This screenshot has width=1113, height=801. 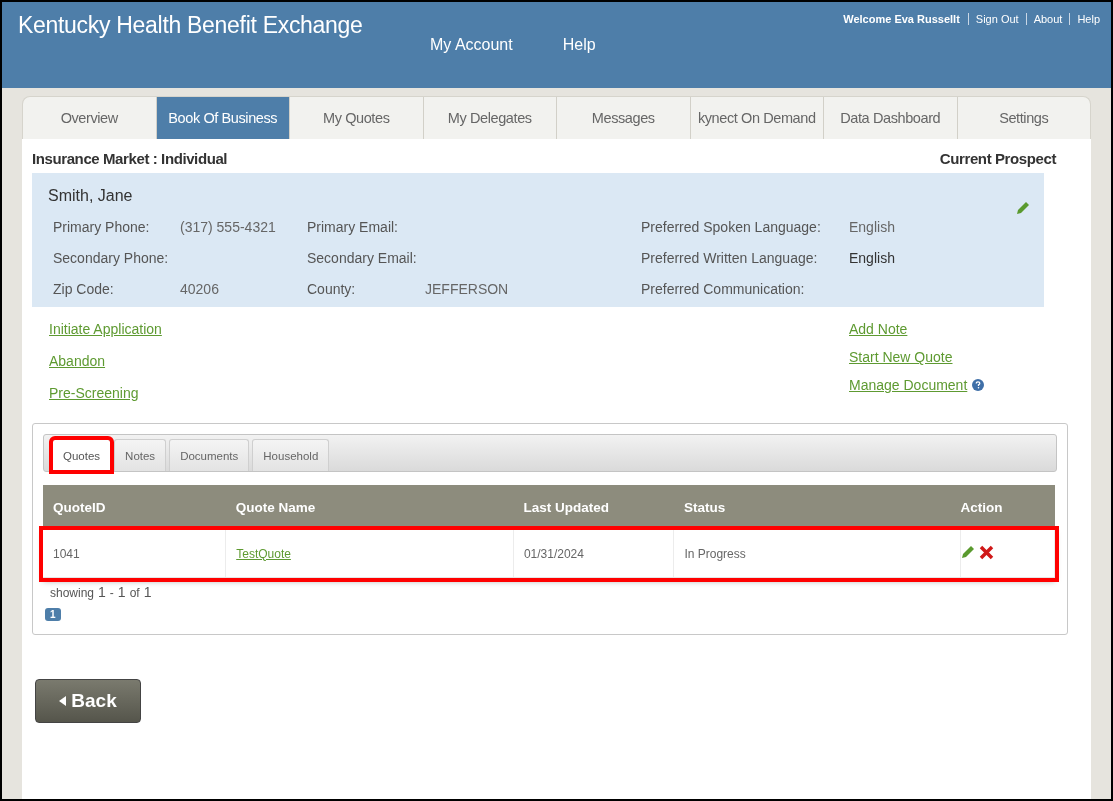 What do you see at coordinates (467, 289) in the screenshot?
I see `field-value: JEFFERSON` at bounding box center [467, 289].